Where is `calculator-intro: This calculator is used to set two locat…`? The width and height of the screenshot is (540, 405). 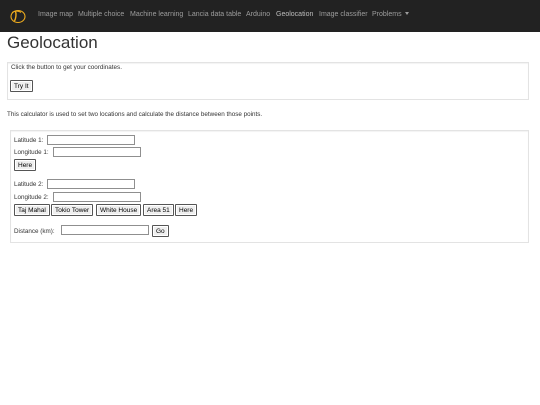
calculator-intro: This calculator is used to set two locat… is located at coordinates (135, 114).